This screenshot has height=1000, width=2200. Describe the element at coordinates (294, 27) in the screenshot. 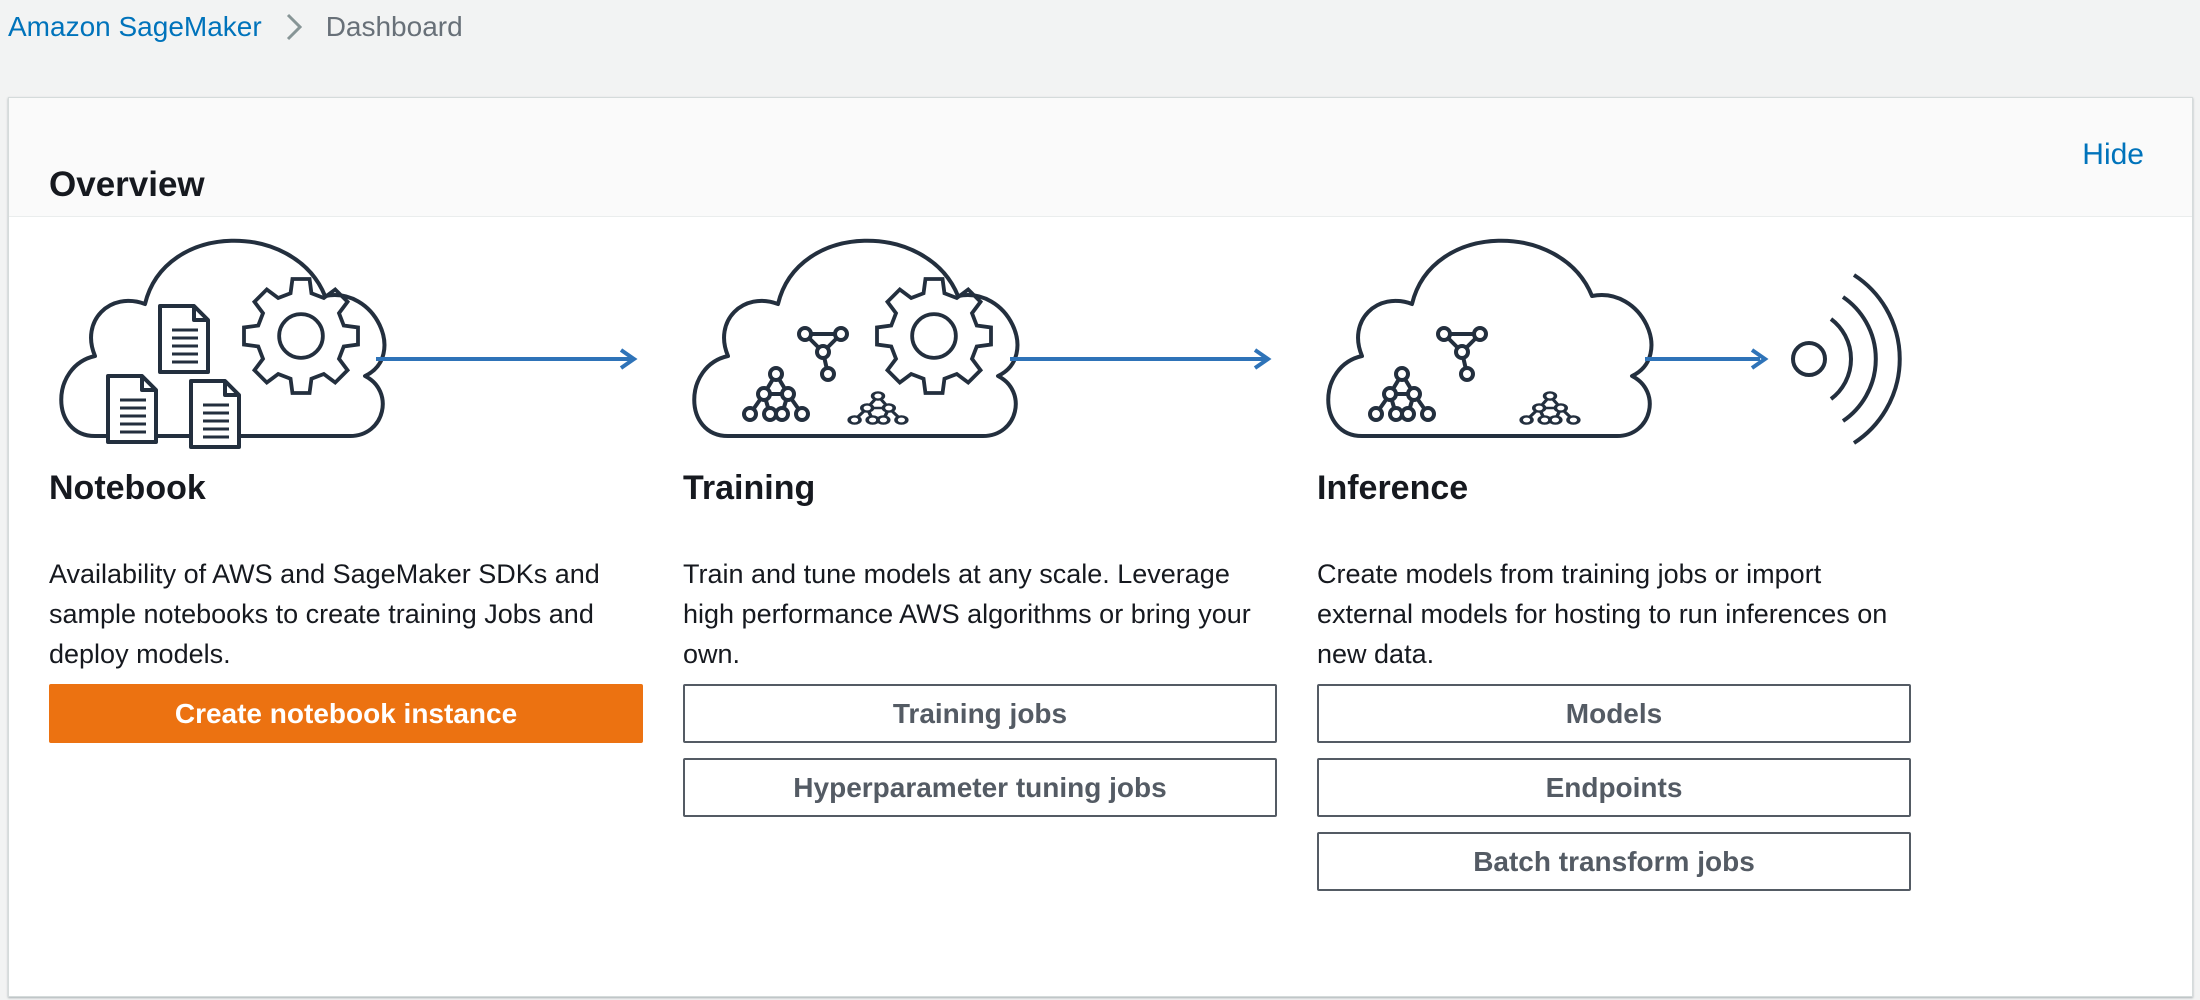

I see `chevron-right-icon` at that location.